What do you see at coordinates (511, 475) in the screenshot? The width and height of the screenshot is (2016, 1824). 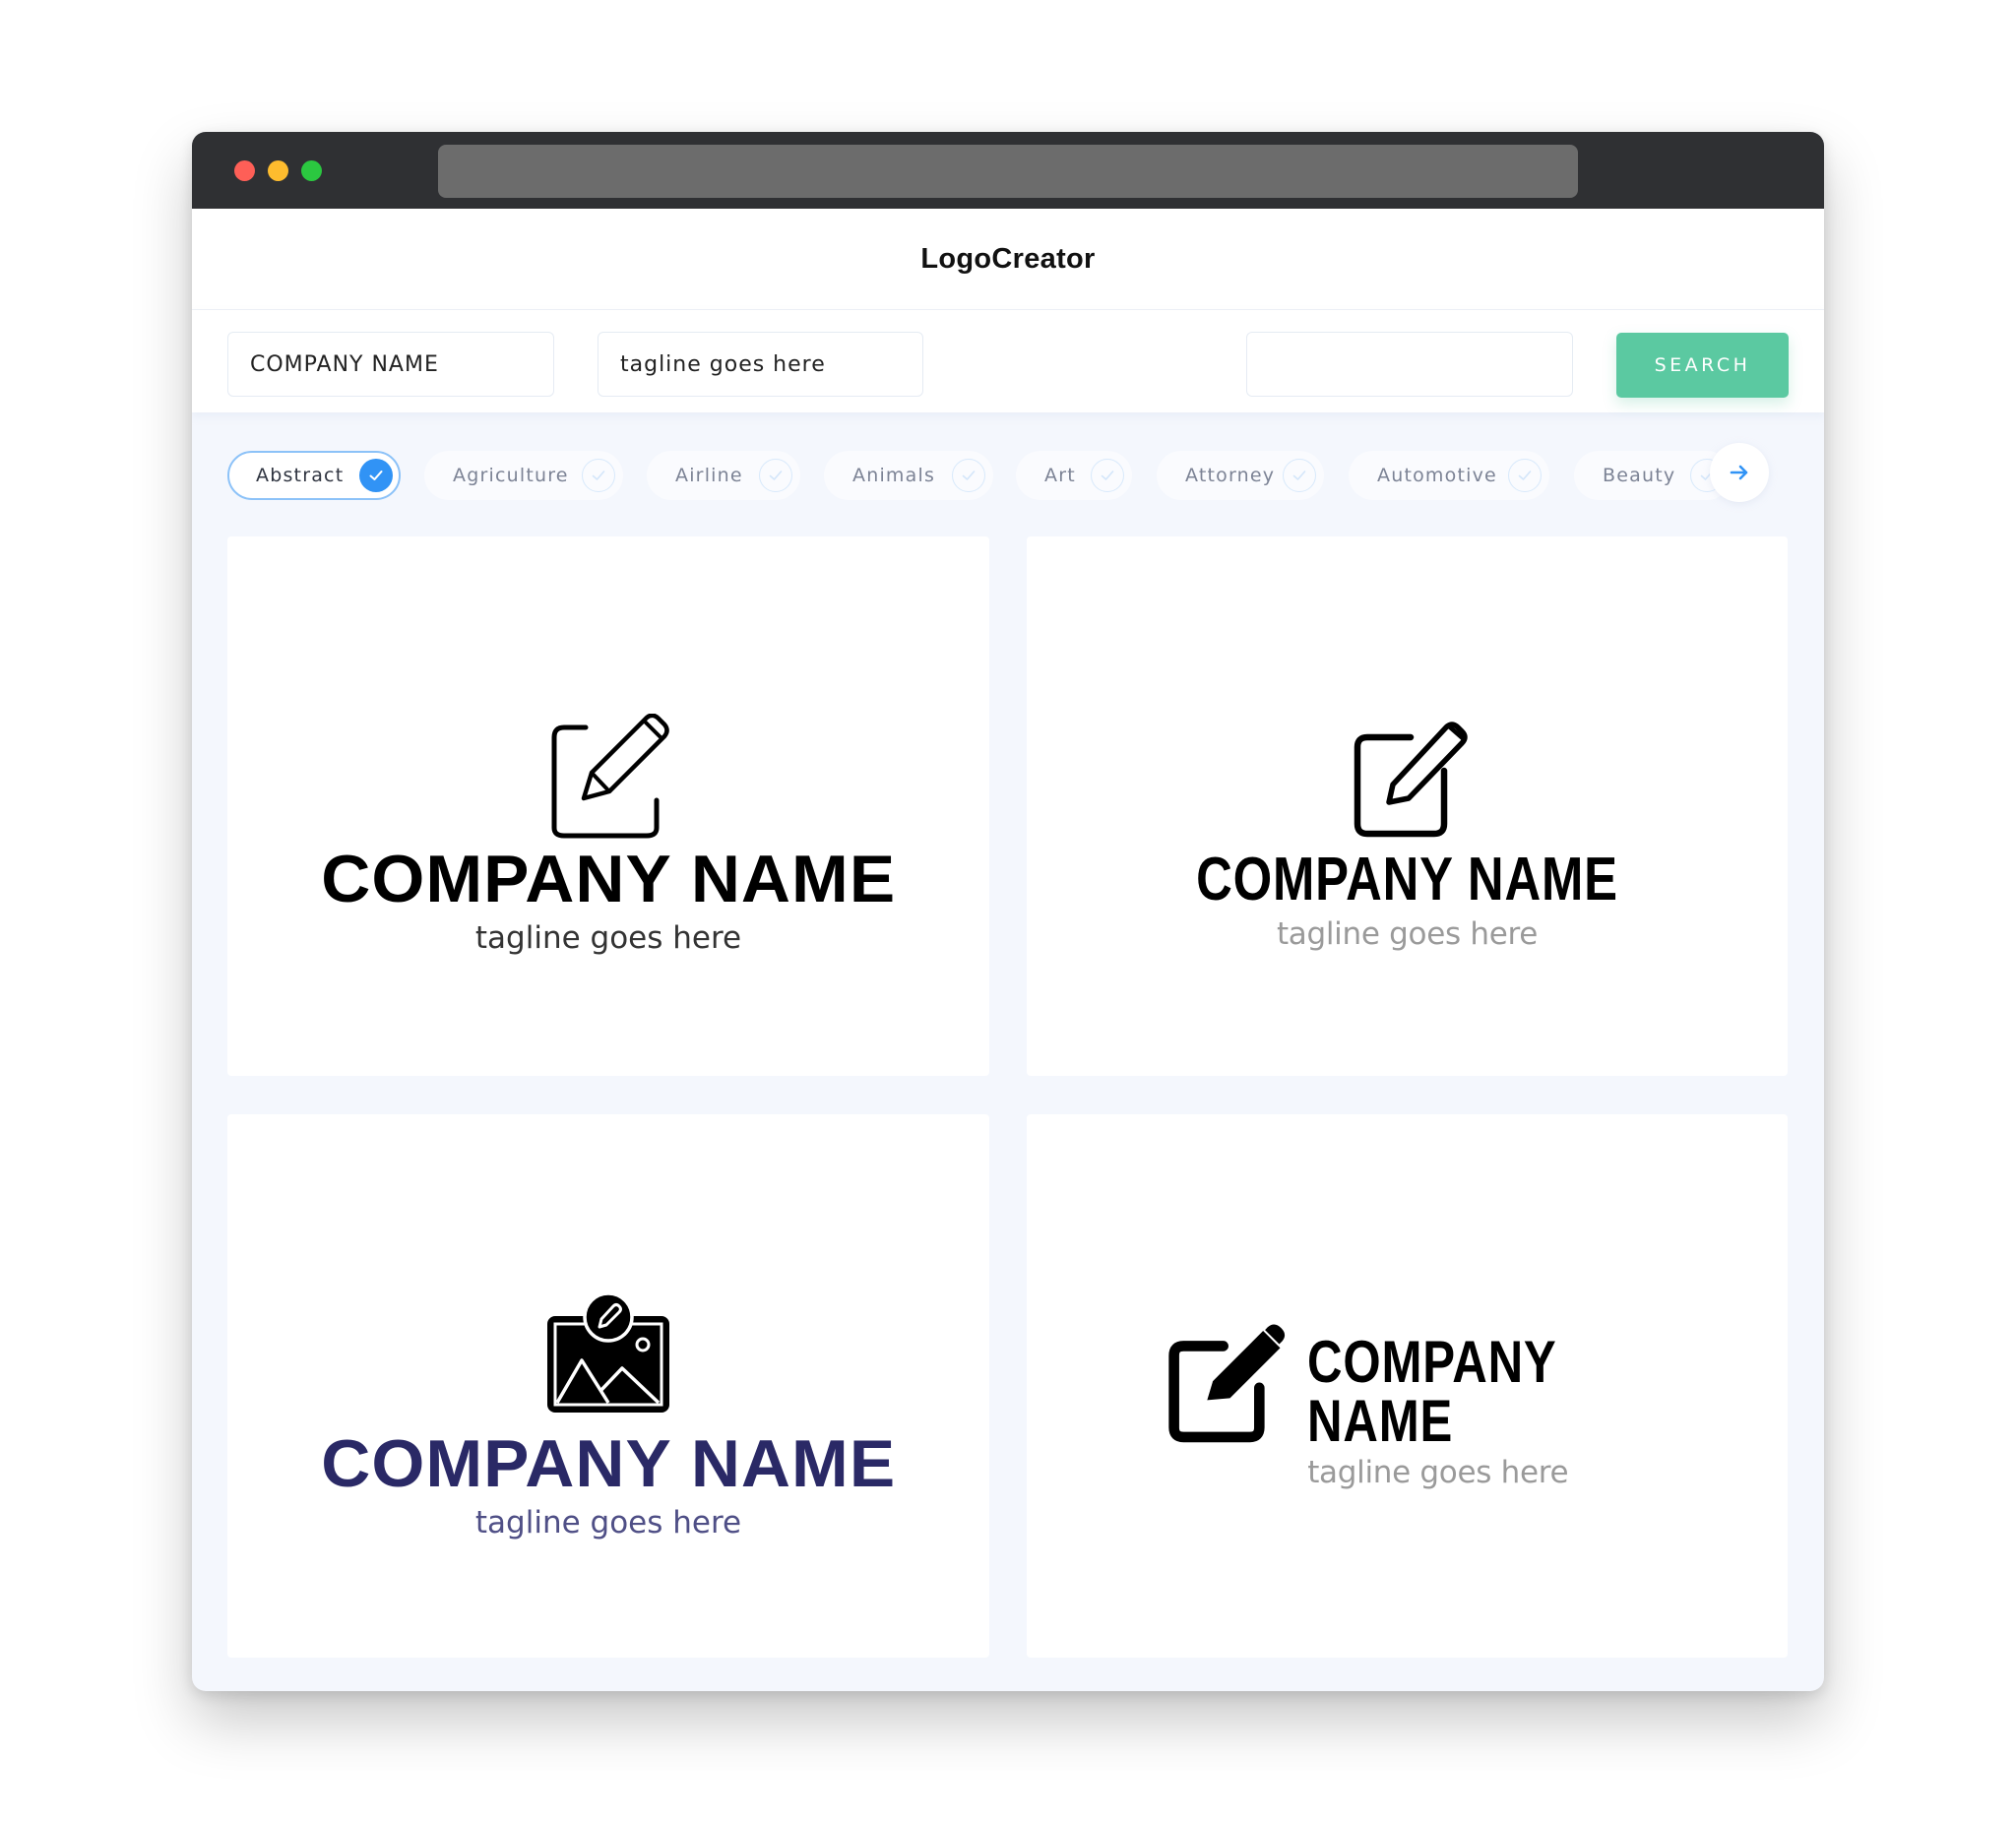 I see `category-chip-label: Agriculture` at bounding box center [511, 475].